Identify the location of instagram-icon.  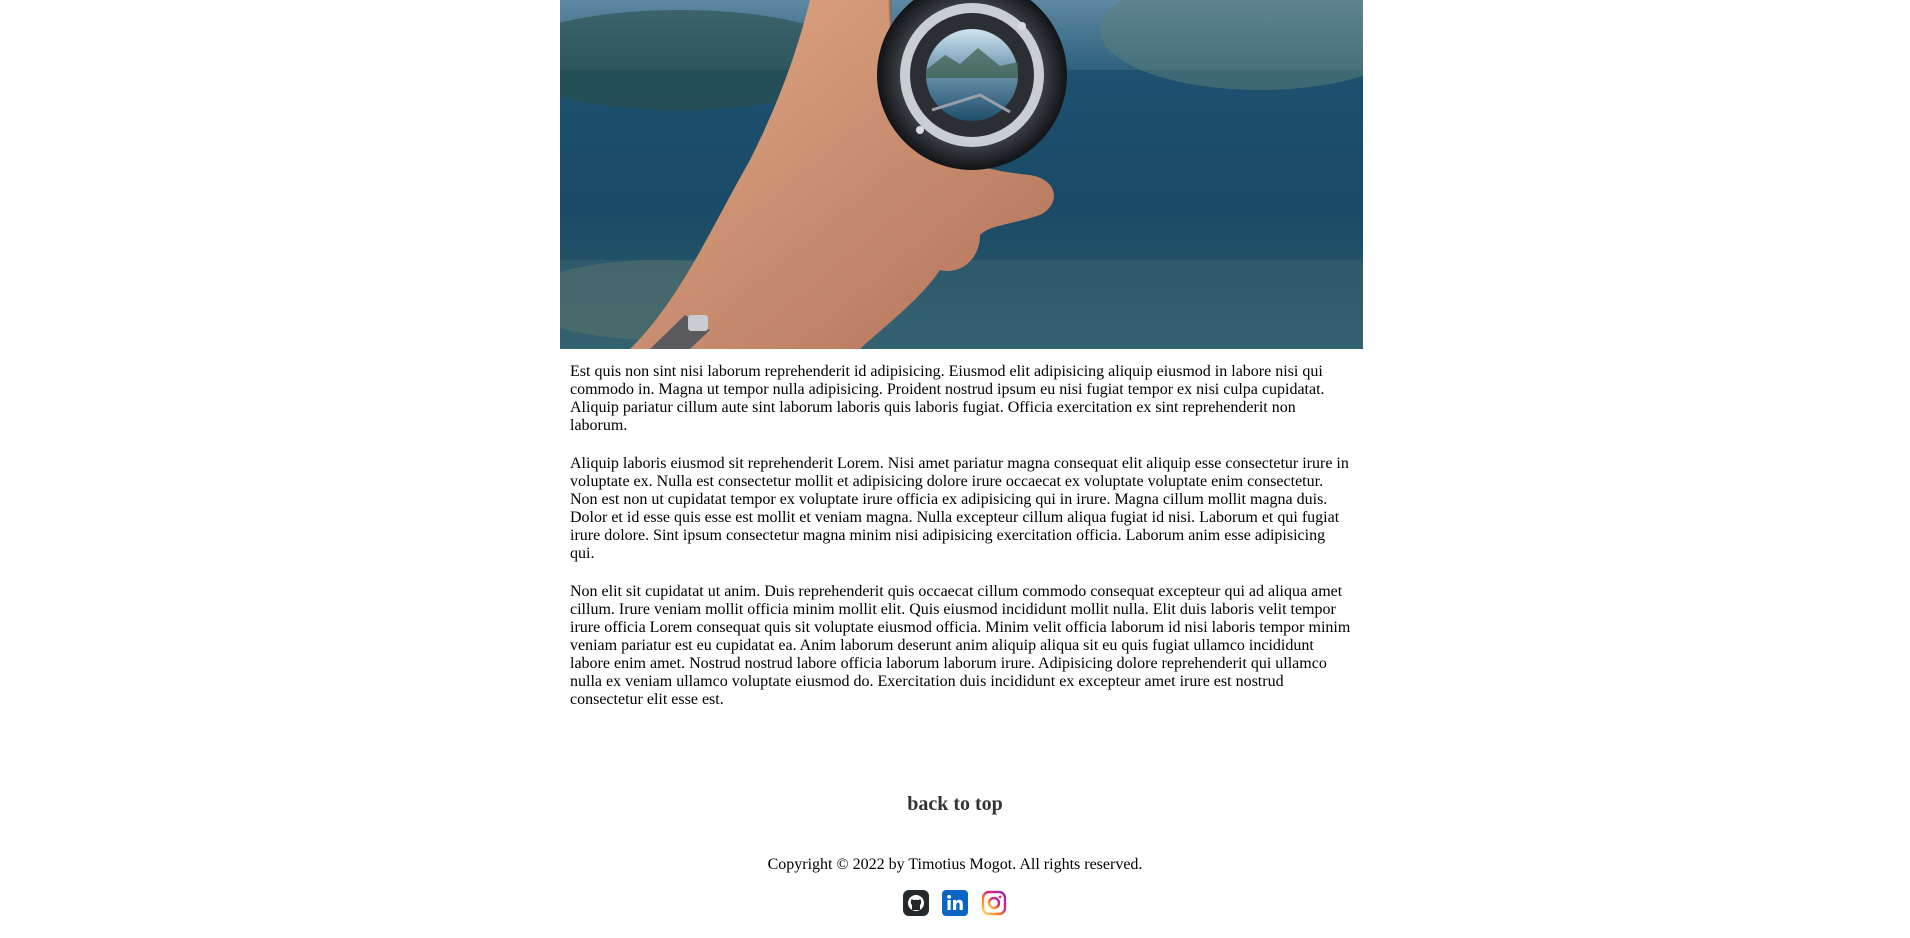
(994, 903).